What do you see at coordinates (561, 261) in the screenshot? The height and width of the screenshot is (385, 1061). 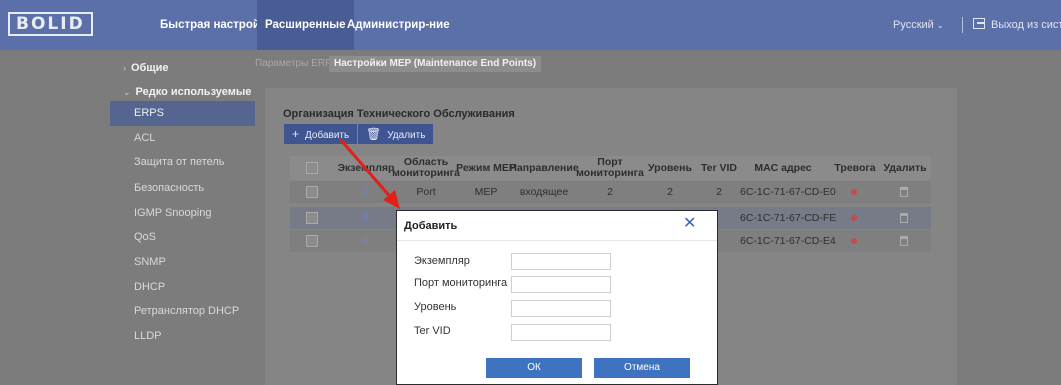 I see `instance-input` at bounding box center [561, 261].